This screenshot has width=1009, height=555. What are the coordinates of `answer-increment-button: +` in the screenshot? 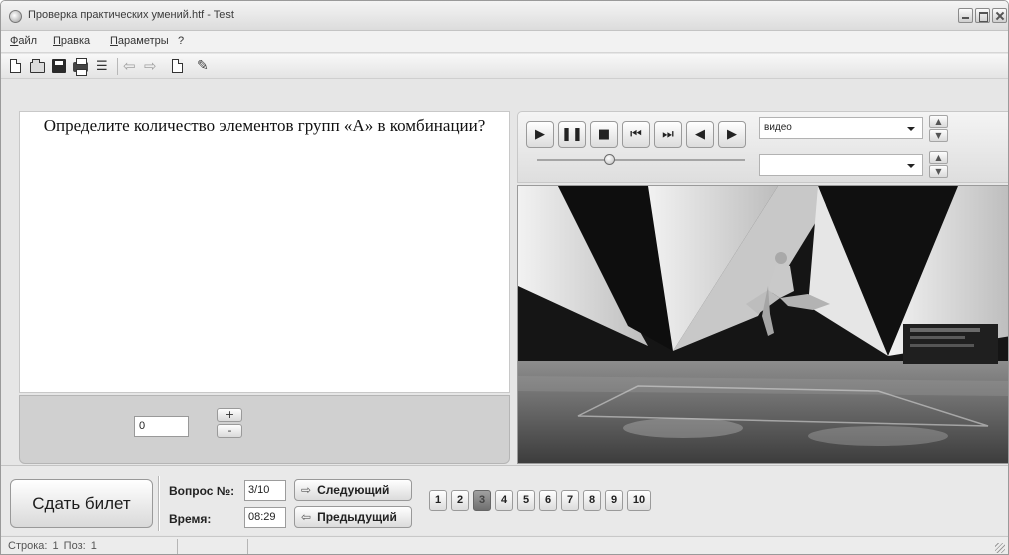 It's located at (229, 415).